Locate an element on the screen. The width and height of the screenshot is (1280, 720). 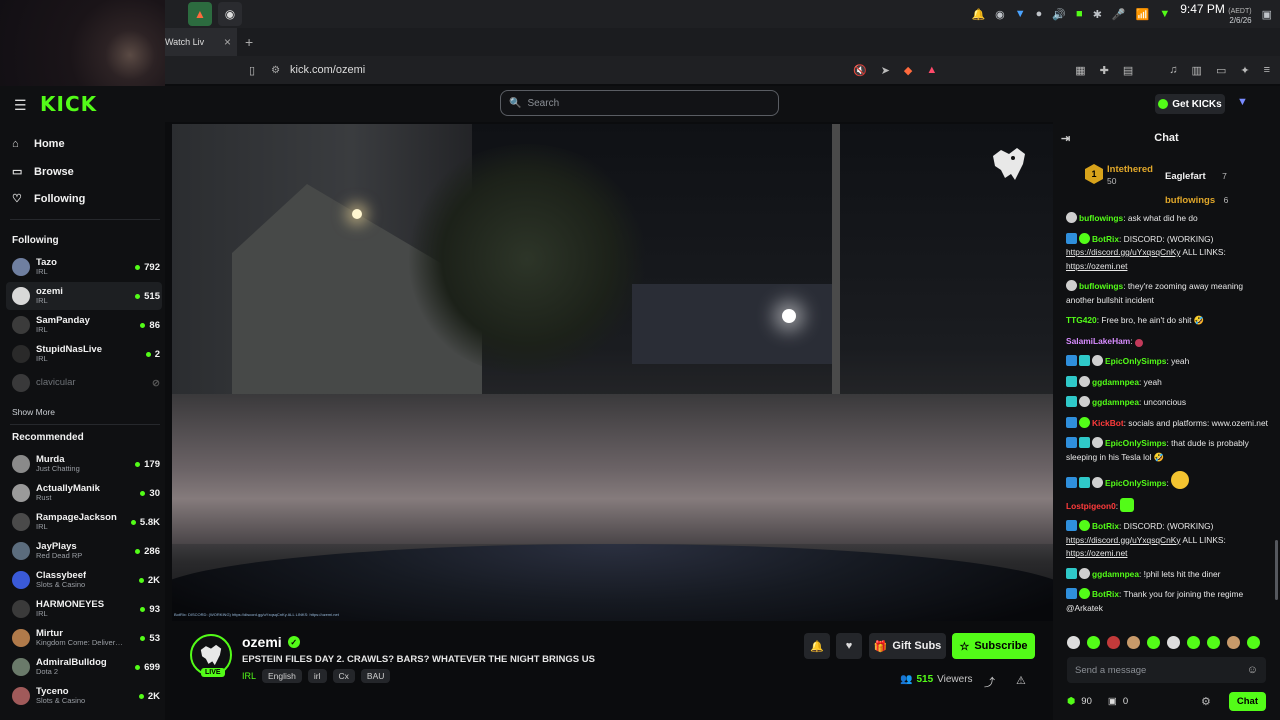
new-tab-icon: + is located at coordinates (249, 42).